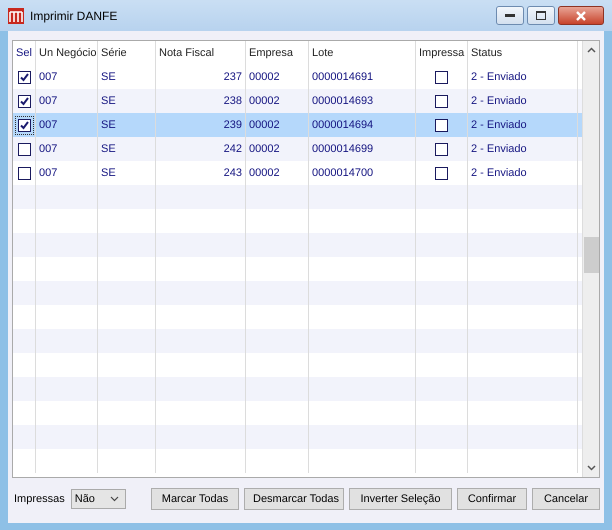  I want to click on scroll-down-icon, so click(591, 468).